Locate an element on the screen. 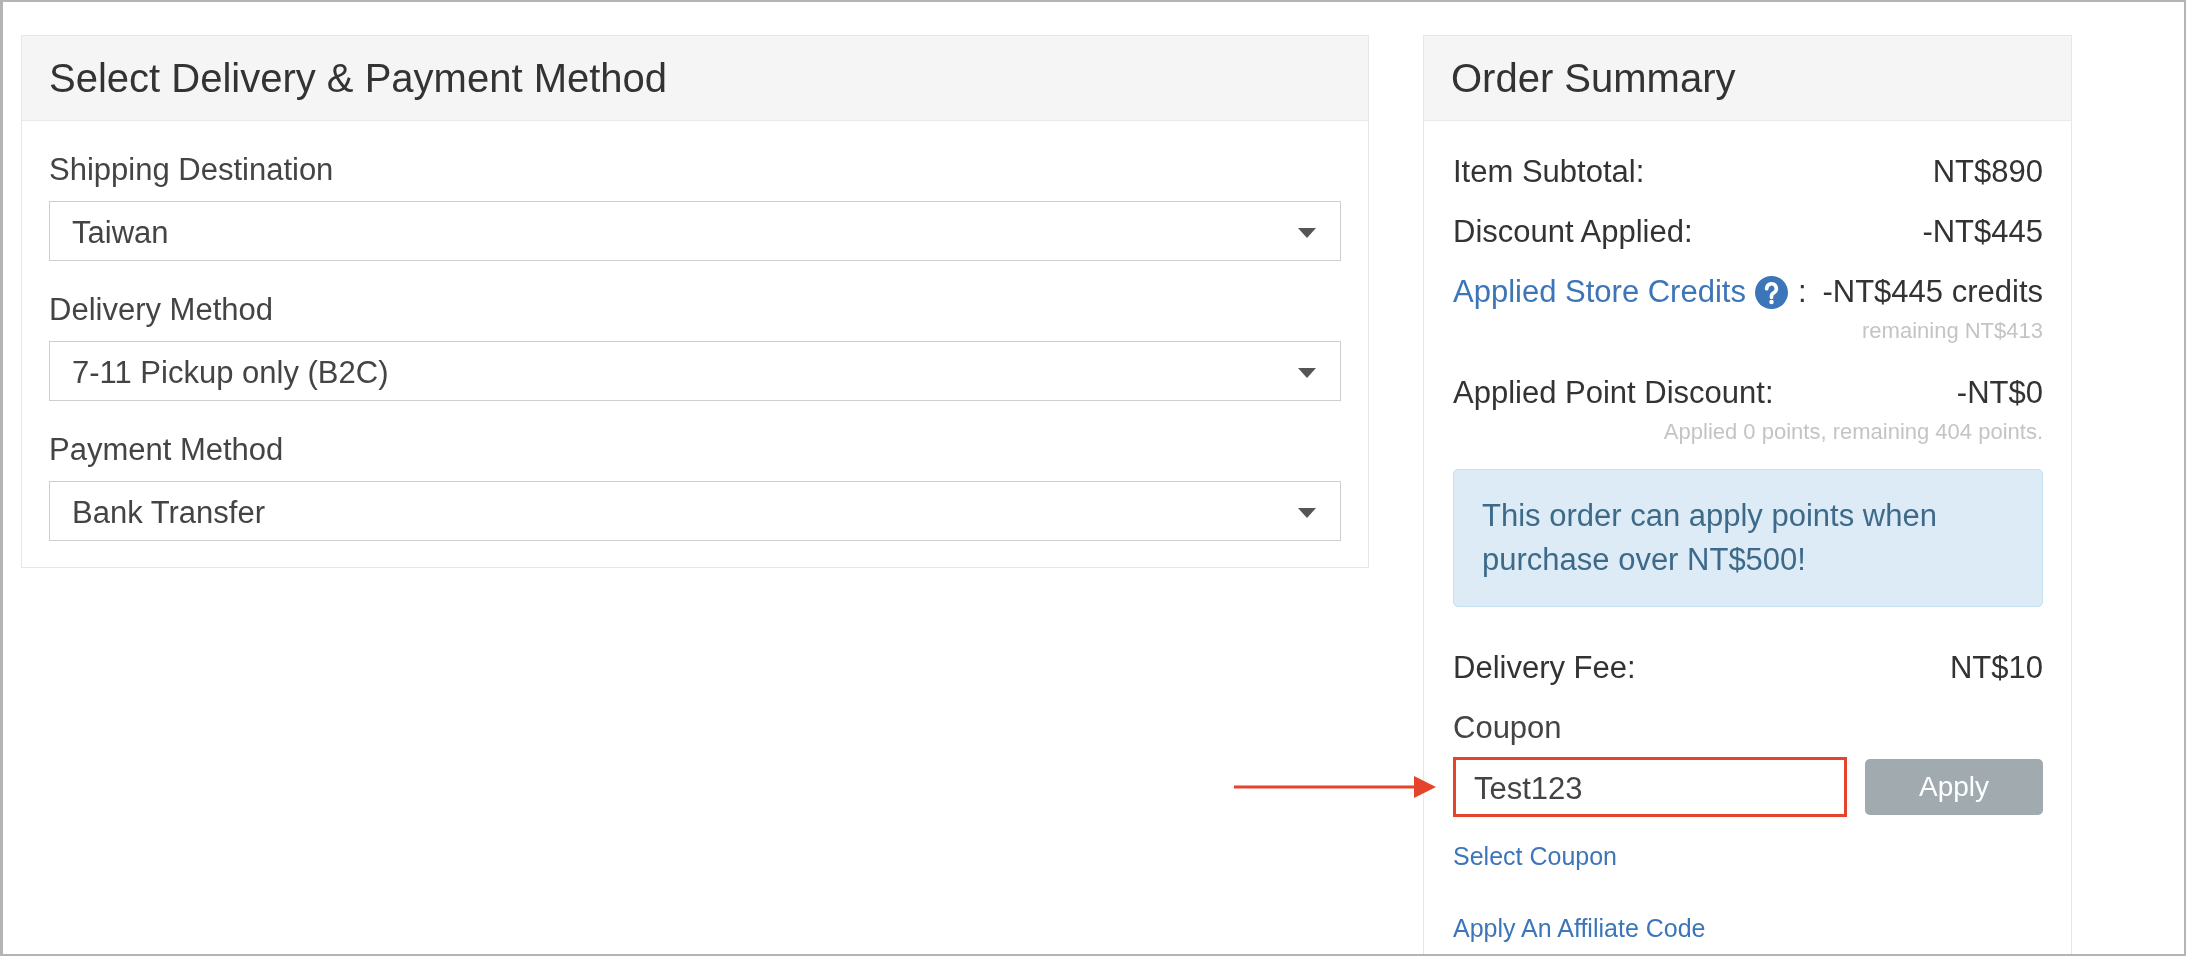 Image resolution: width=2186 pixels, height=956 pixels. summary-amount: -NT$445 is located at coordinates (1982, 232).